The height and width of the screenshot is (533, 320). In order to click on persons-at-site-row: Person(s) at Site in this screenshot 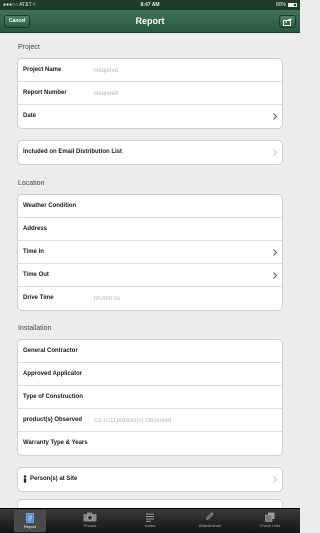, I will do `click(150, 479)`.